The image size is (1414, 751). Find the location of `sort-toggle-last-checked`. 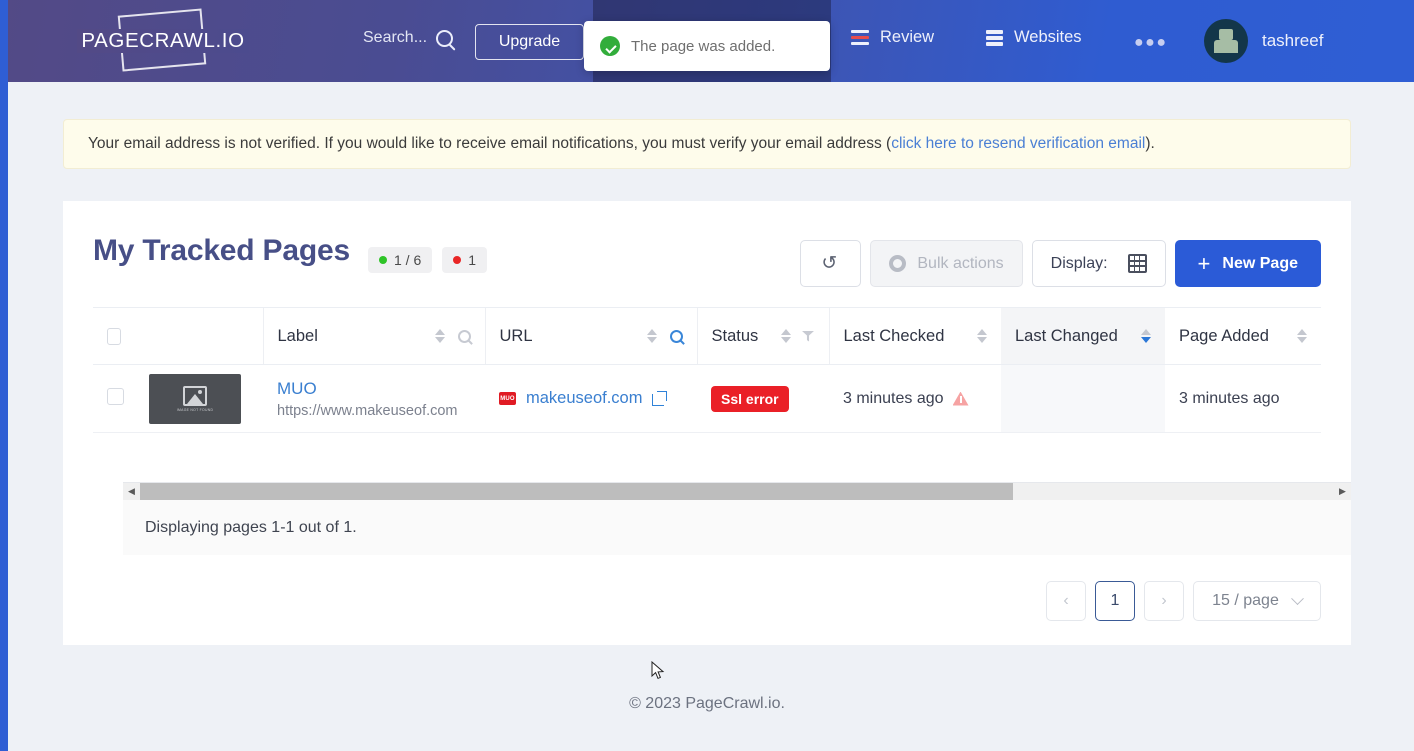

sort-toggle-last-checked is located at coordinates (982, 336).